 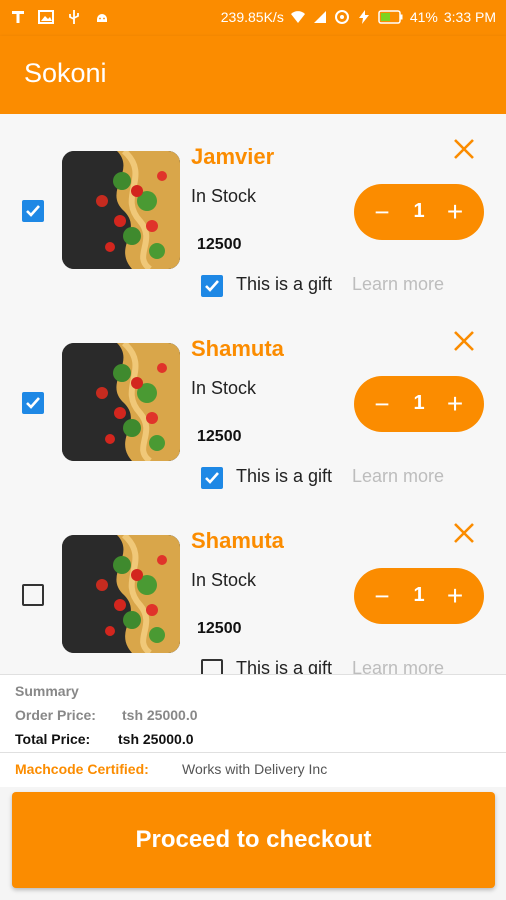 I want to click on total-price-label: Total Price:, so click(x=53, y=739).